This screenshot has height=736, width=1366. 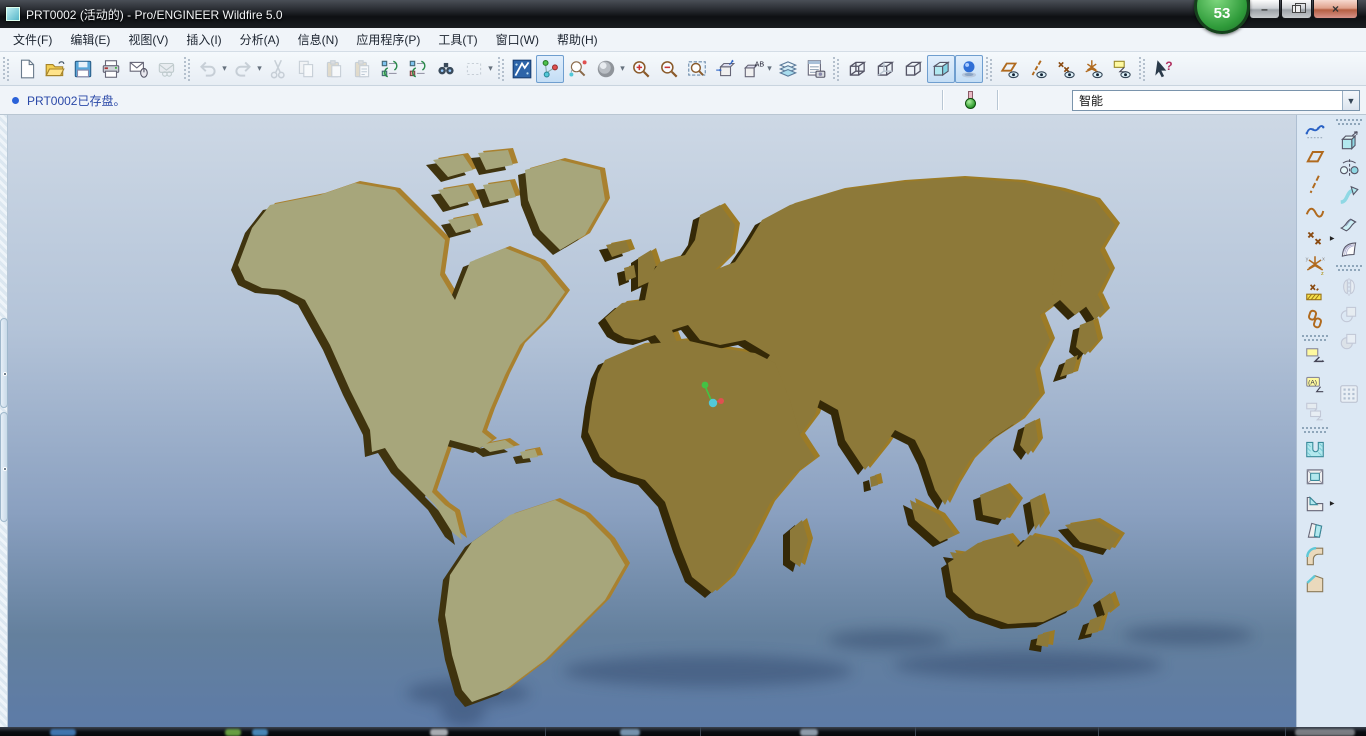 What do you see at coordinates (1349, 341) in the screenshot?
I see `merge-tool-button` at bounding box center [1349, 341].